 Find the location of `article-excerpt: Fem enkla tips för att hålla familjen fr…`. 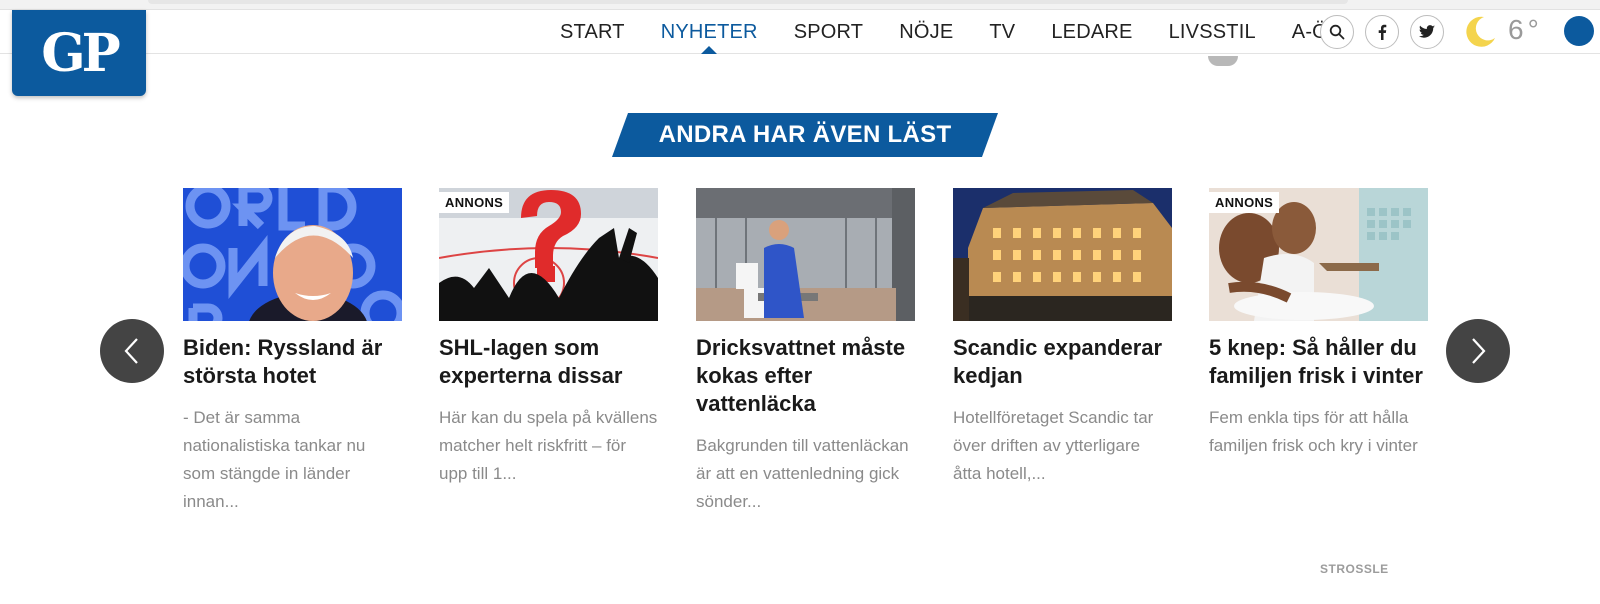

article-excerpt: Fem enkla tips för att hålla familjen fr… is located at coordinates (1313, 431).